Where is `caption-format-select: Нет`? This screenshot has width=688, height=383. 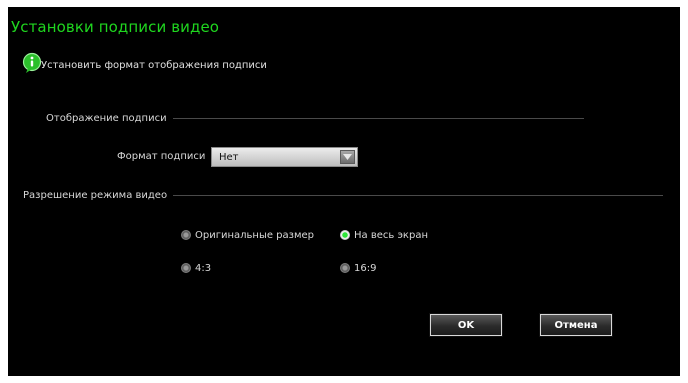
caption-format-select: Нет is located at coordinates (284, 157).